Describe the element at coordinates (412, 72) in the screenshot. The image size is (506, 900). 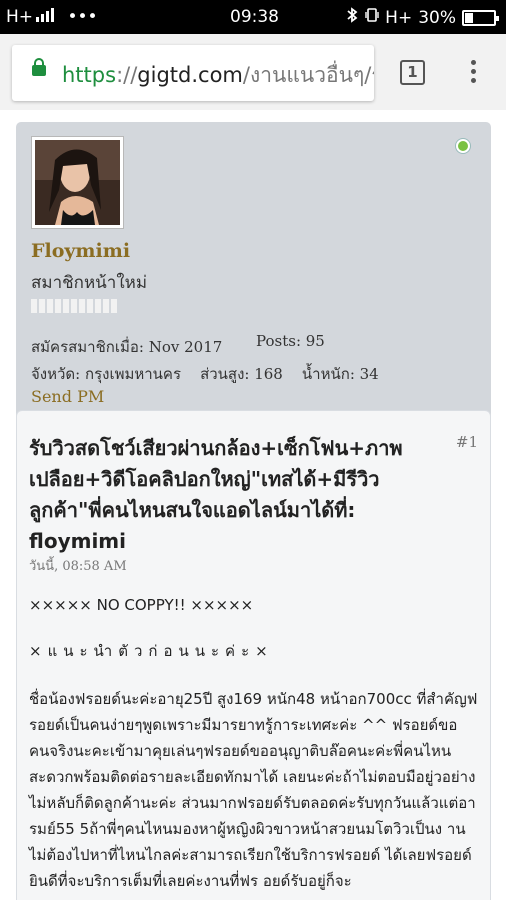
I see `tab-switcher-button: 1` at that location.